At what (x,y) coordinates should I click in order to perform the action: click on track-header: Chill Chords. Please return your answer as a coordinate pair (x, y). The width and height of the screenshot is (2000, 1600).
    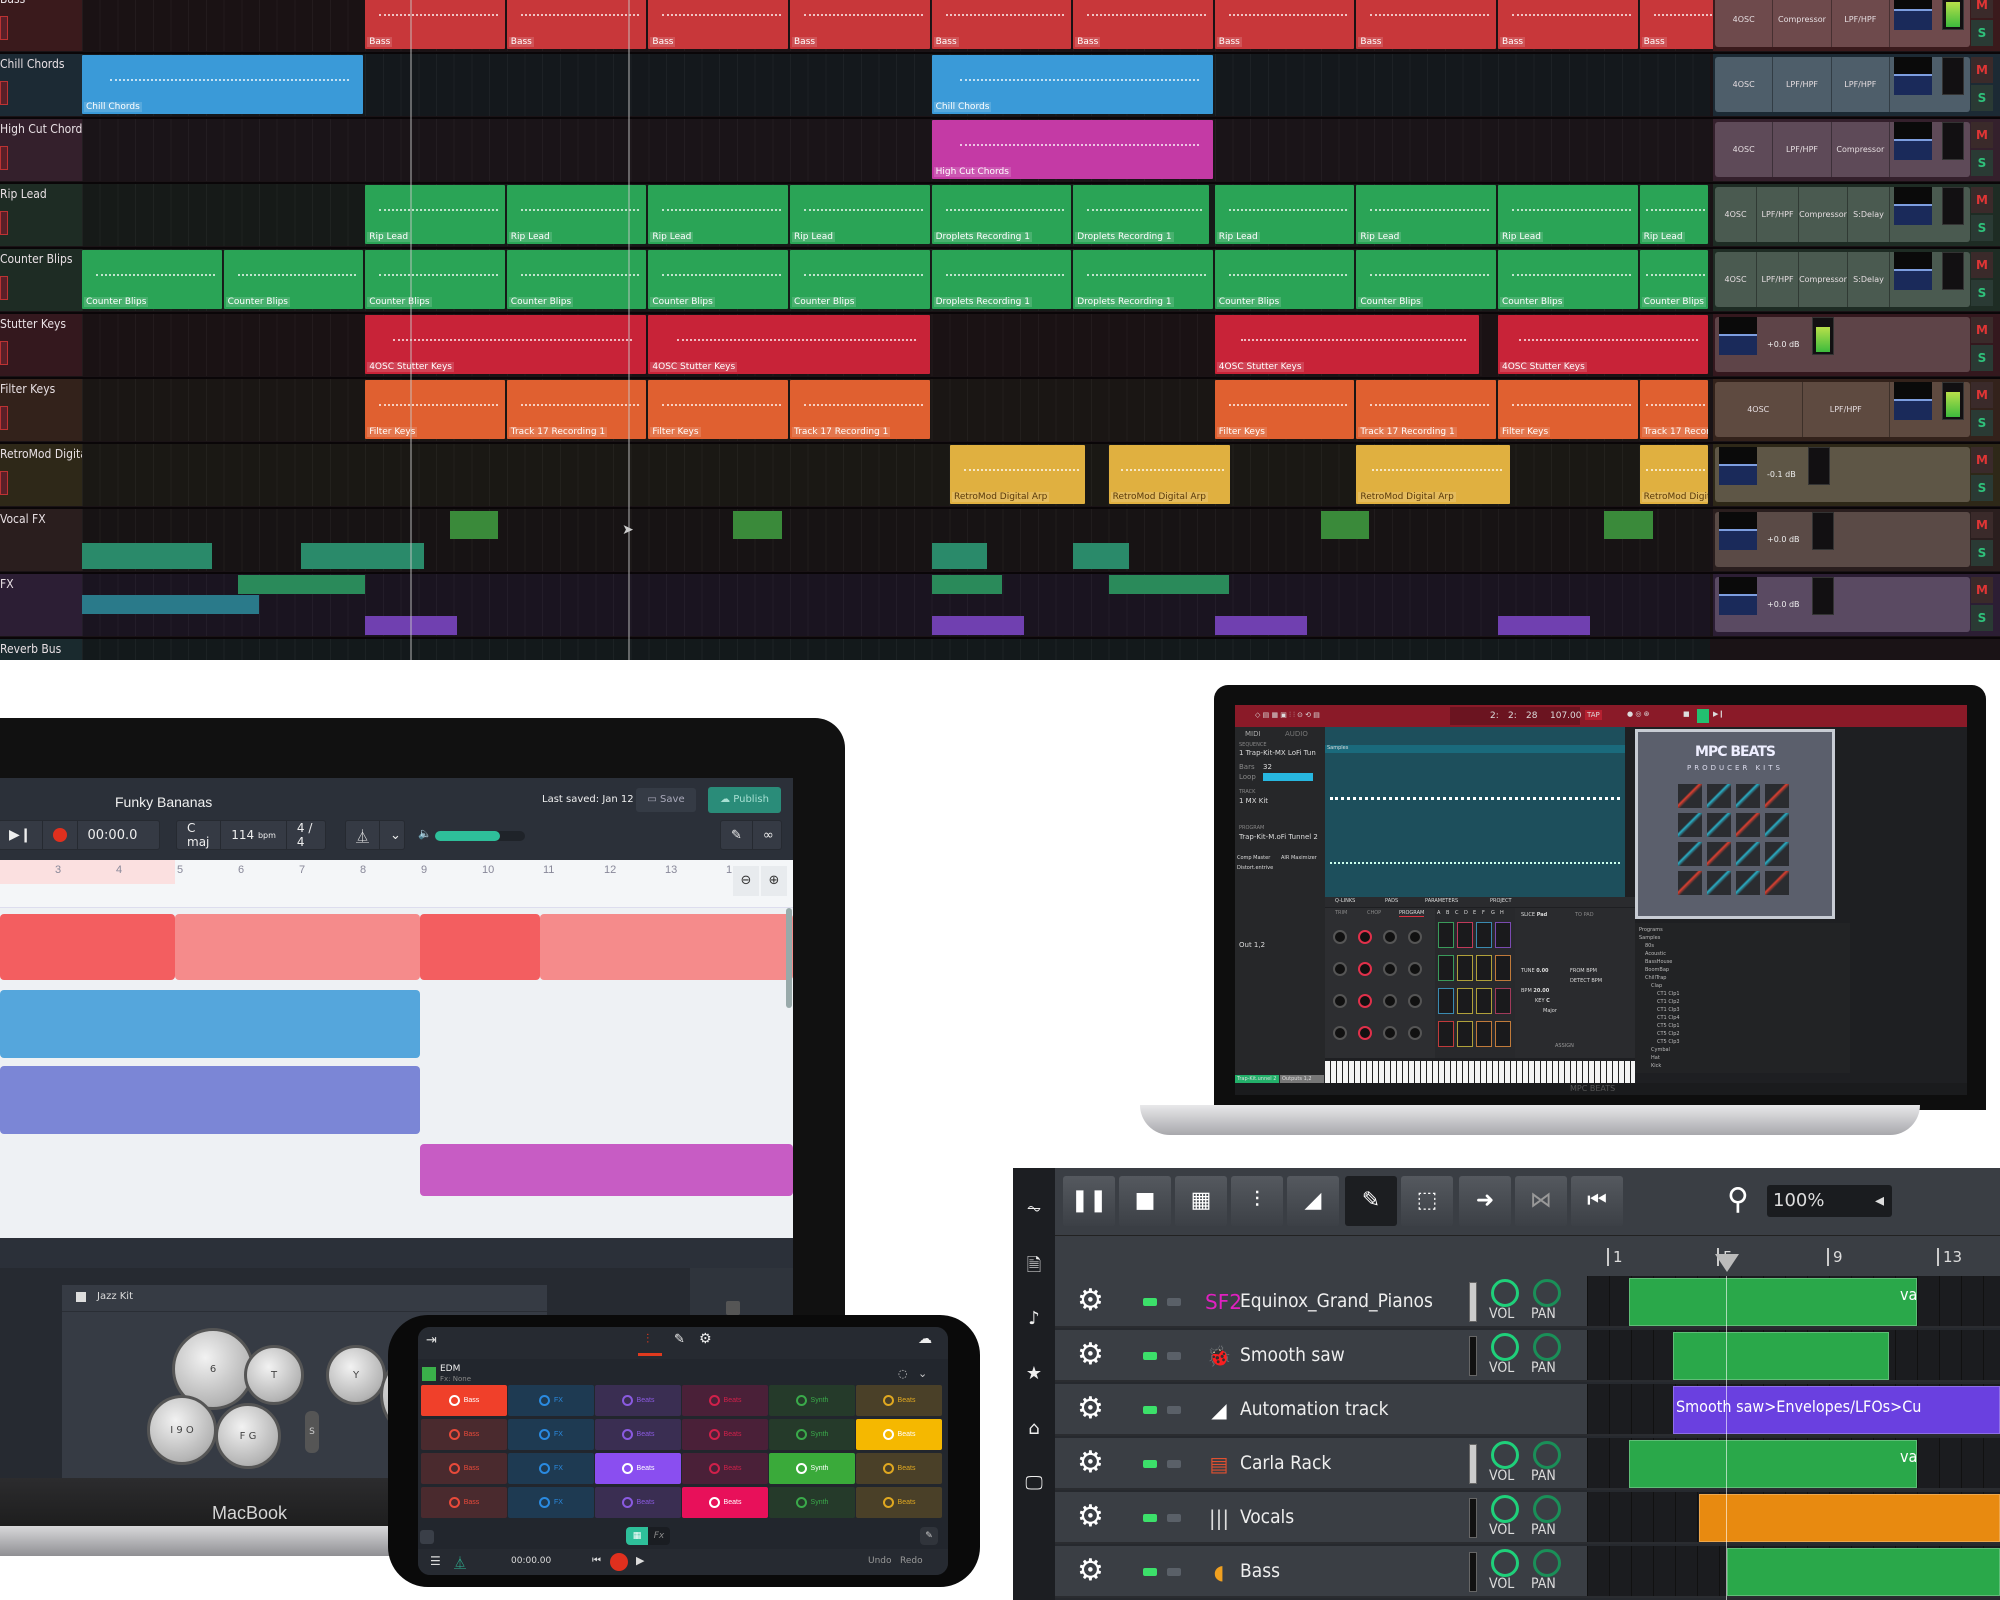
    Looking at the image, I should click on (41, 84).